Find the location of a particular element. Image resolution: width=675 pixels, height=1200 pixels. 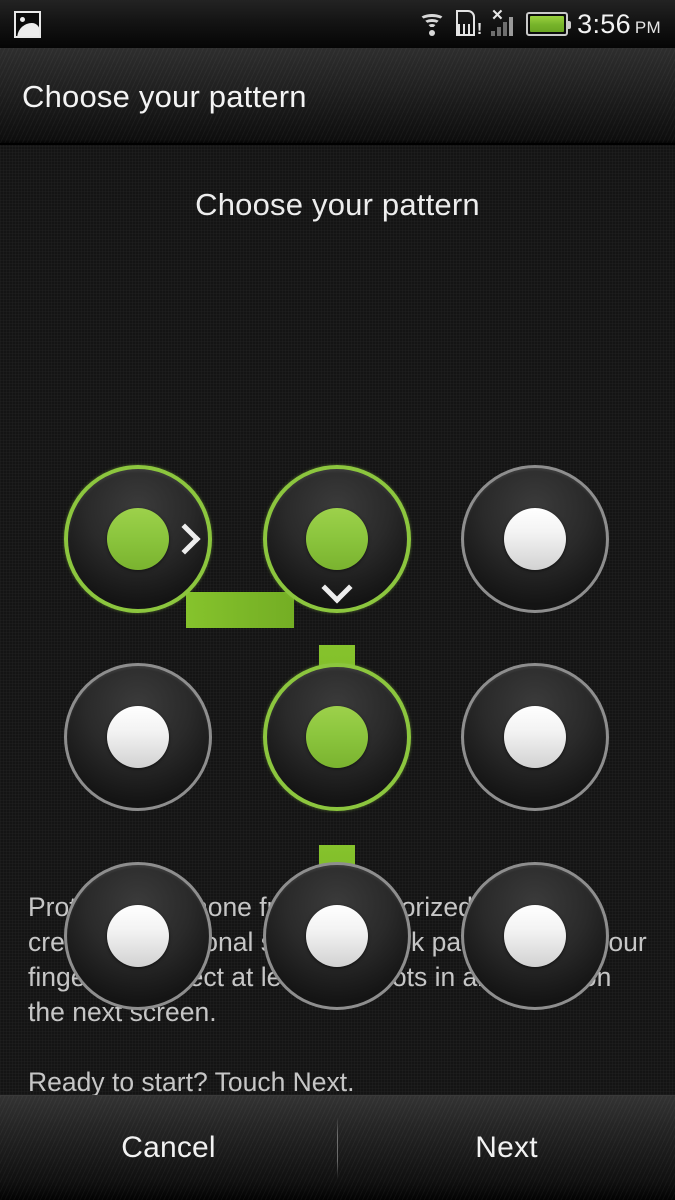

signal-no-service-icon: ✕ is located at coordinates (503, 23).